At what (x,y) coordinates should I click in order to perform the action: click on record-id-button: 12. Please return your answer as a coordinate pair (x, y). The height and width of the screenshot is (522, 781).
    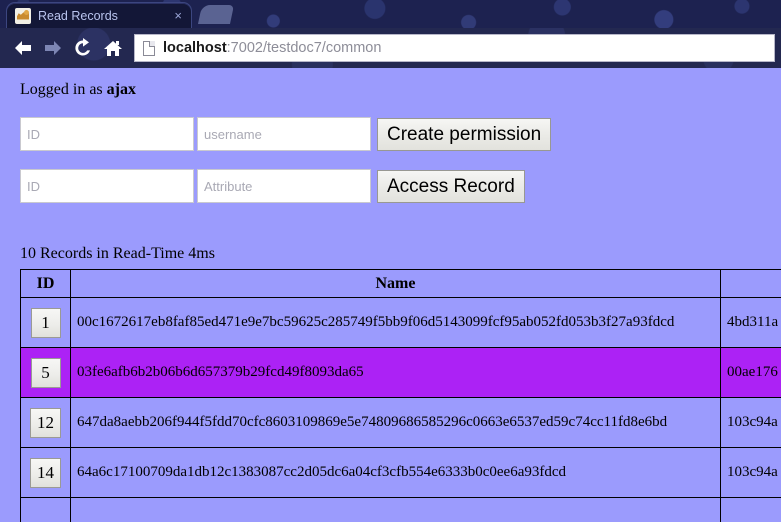
    Looking at the image, I should click on (45, 422).